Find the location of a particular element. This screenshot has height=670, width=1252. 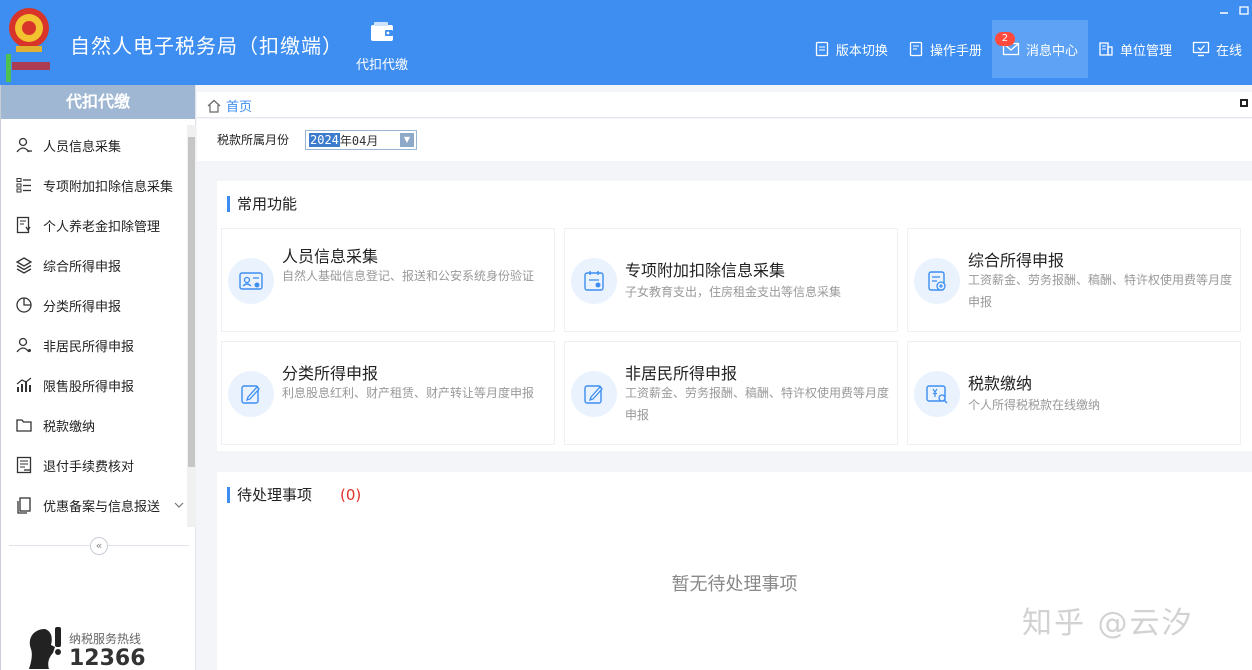

top-nav: 版本切换 操作手册 2 消息中心 单位管理 在线 is located at coordinates (1028, 49).